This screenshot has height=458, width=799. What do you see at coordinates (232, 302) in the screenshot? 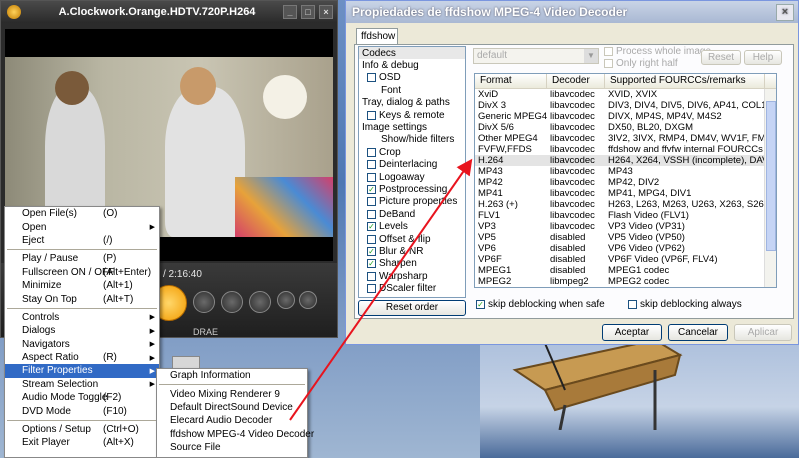
I see `fast-forward-button` at bounding box center [232, 302].